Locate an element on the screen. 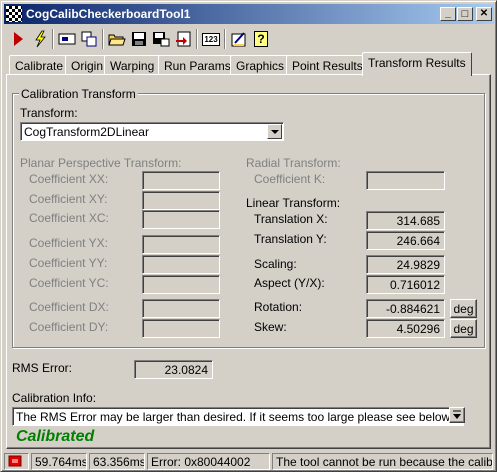 The height and width of the screenshot is (472, 497). run-continuous-button is located at coordinates (40, 39).